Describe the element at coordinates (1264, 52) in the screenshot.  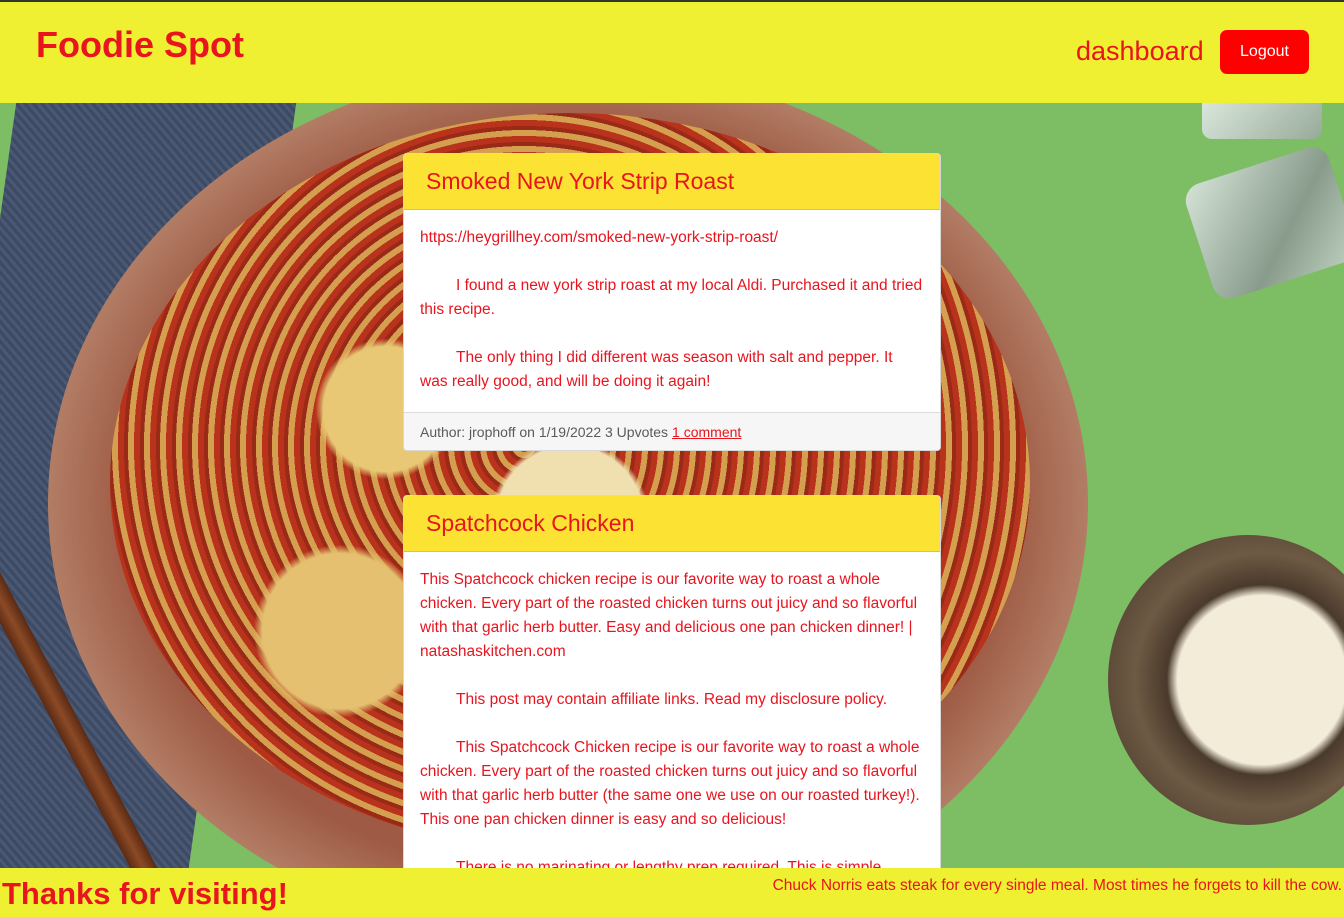
I see `logout-button: Logout` at that location.